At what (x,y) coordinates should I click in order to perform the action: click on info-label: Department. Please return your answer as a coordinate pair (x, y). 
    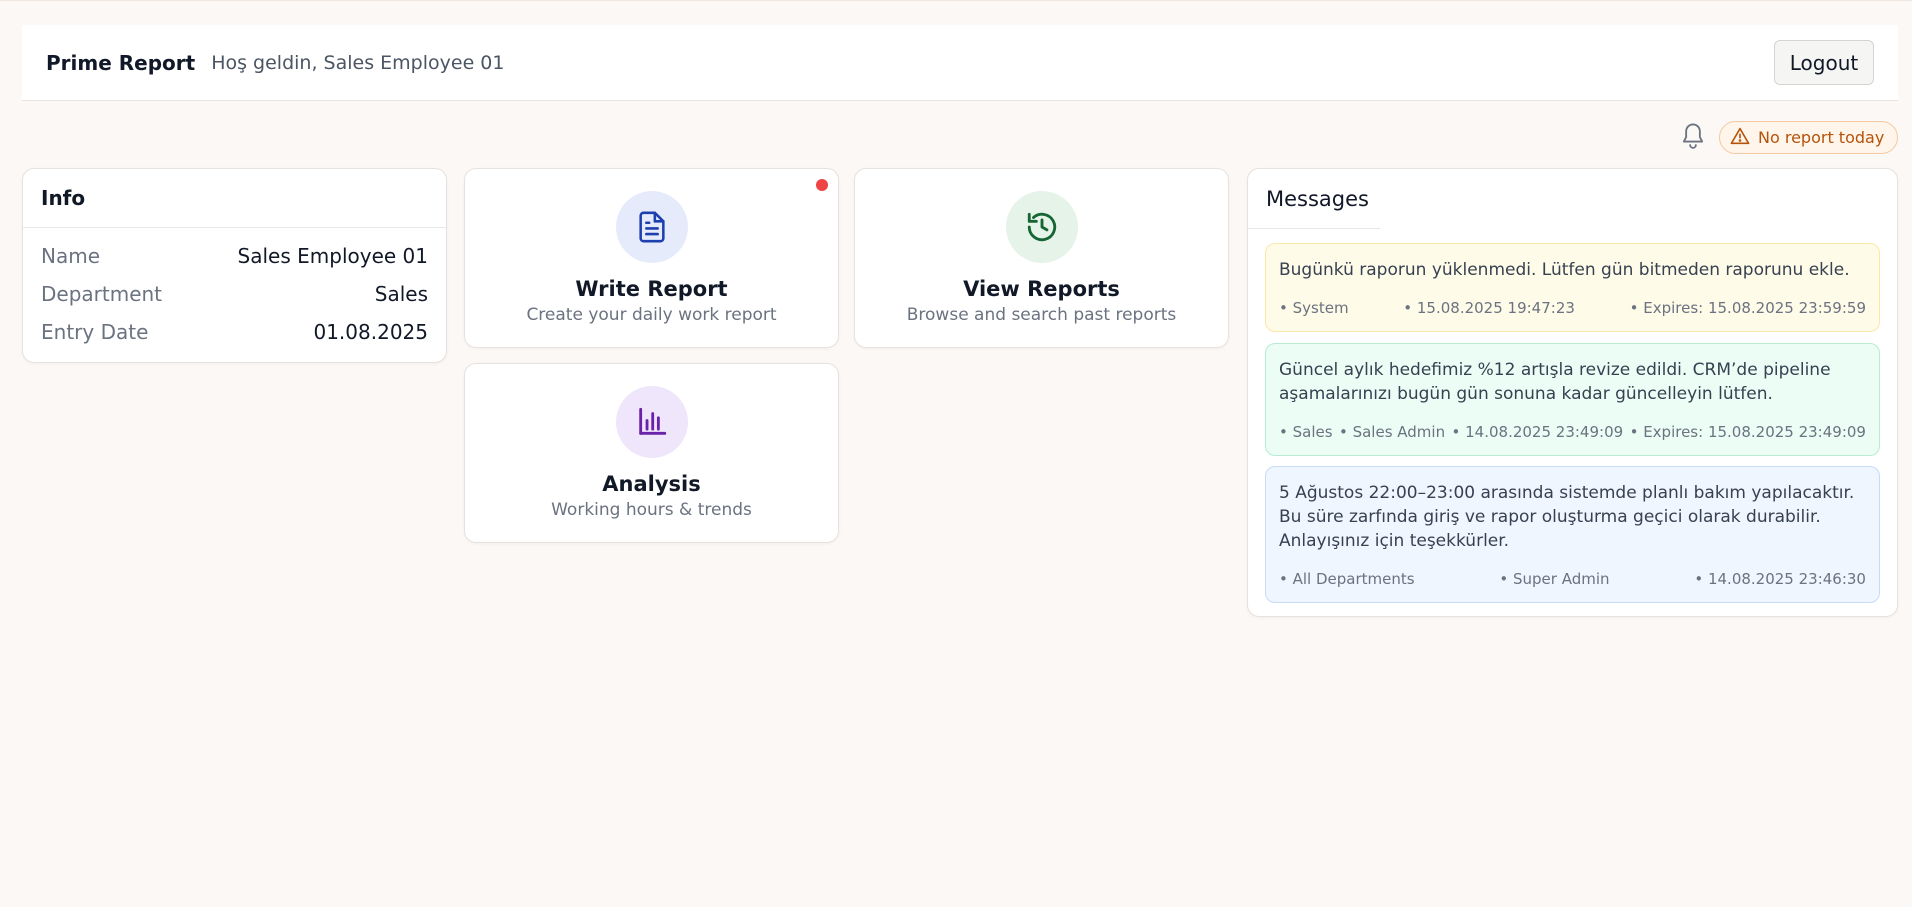
    Looking at the image, I should click on (102, 294).